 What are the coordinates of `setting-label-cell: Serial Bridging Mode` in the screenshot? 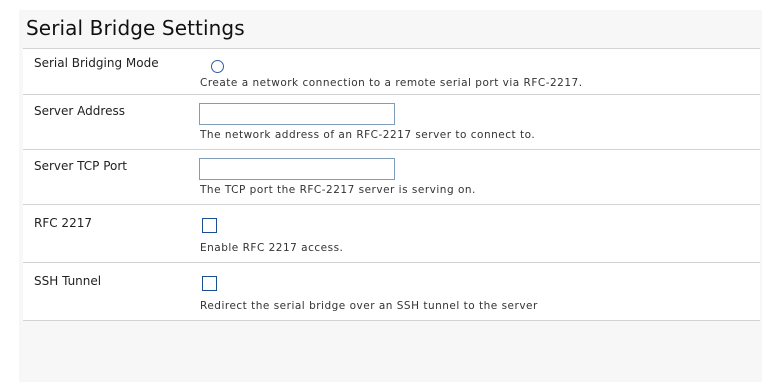 It's located at (111, 71).